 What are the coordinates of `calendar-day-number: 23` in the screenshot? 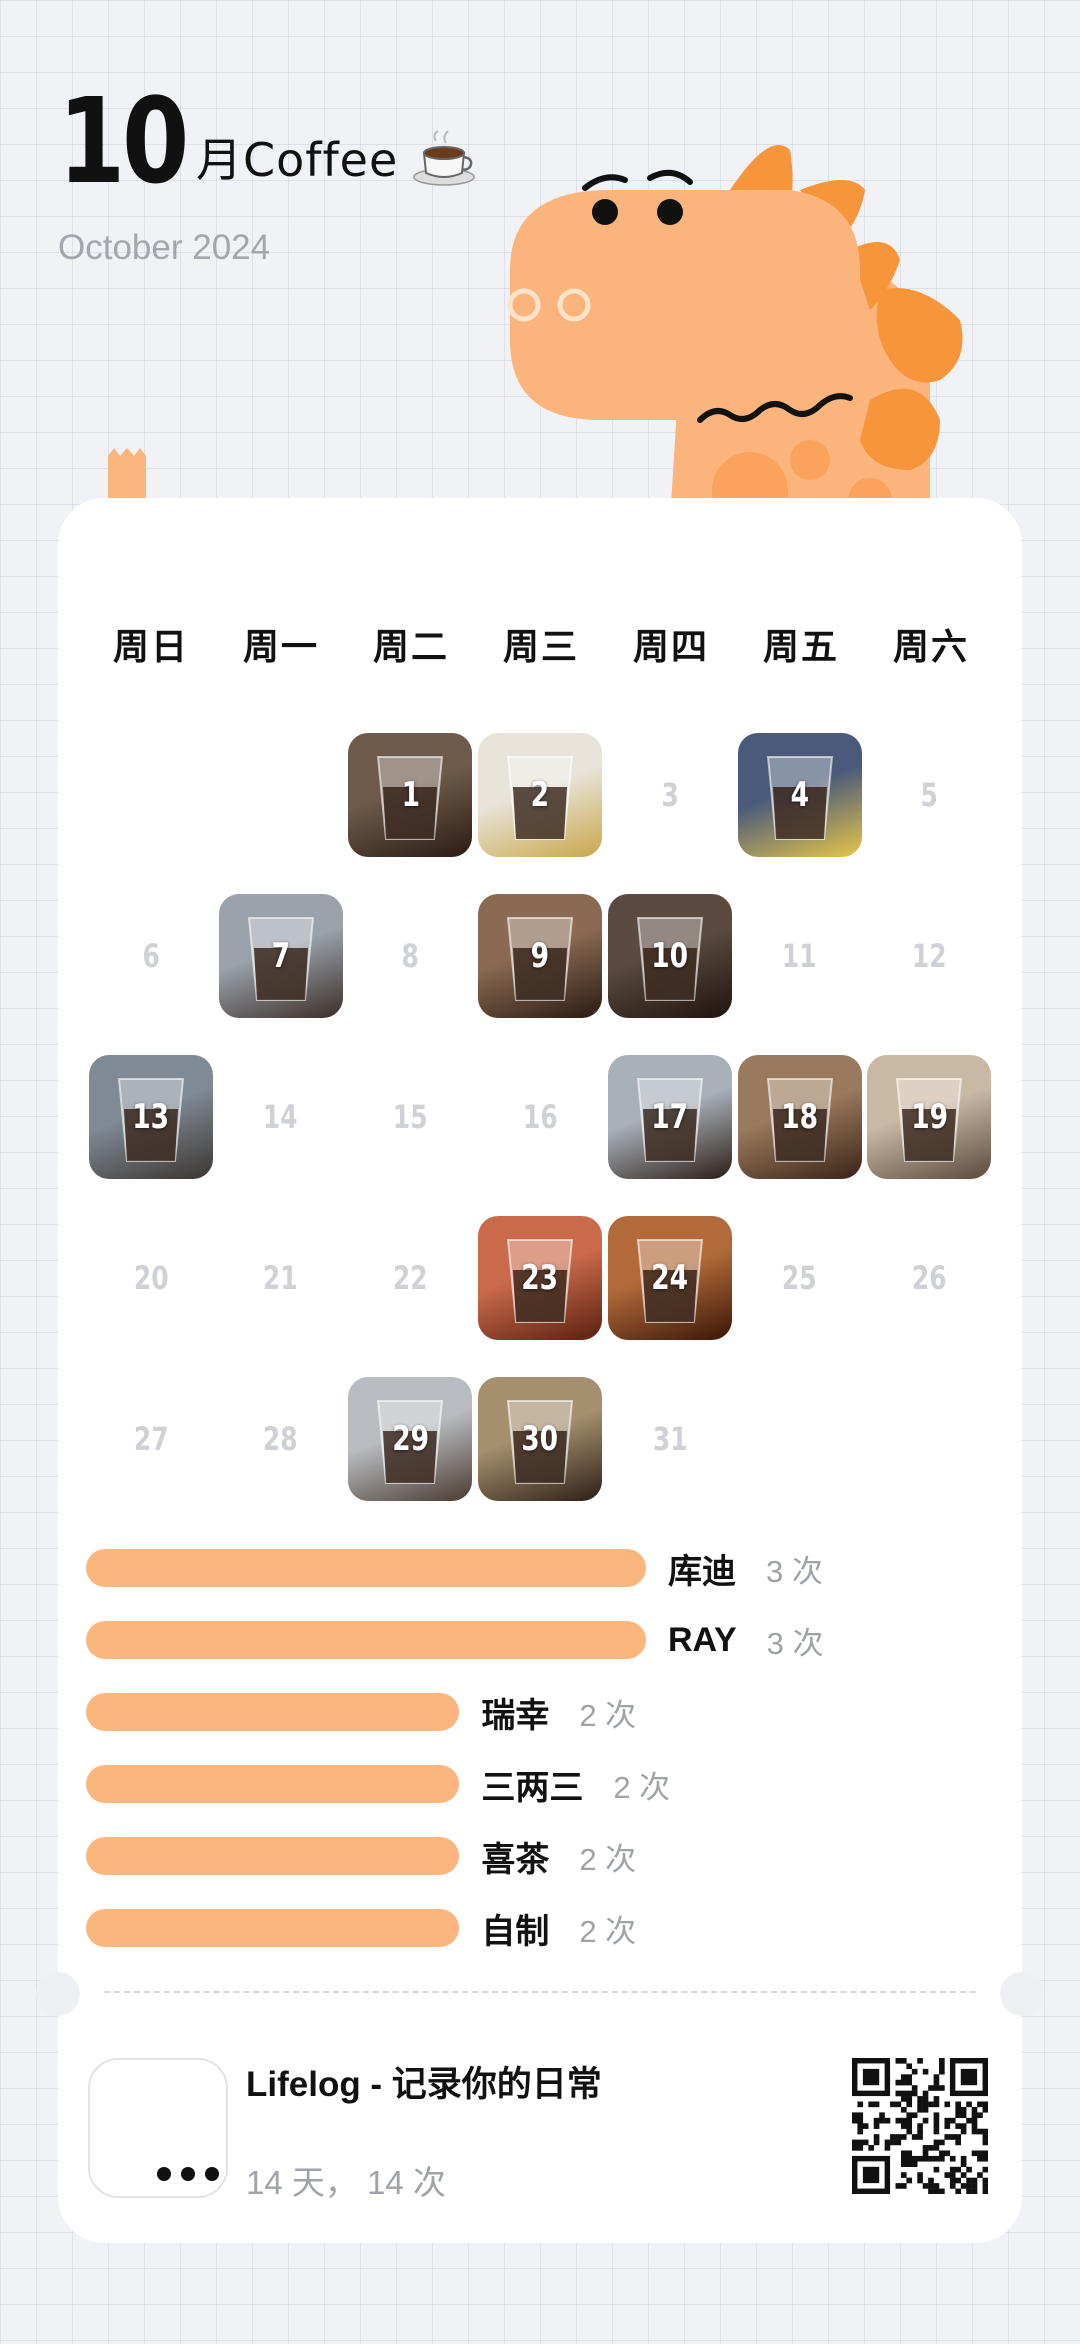 It's located at (540, 1278).